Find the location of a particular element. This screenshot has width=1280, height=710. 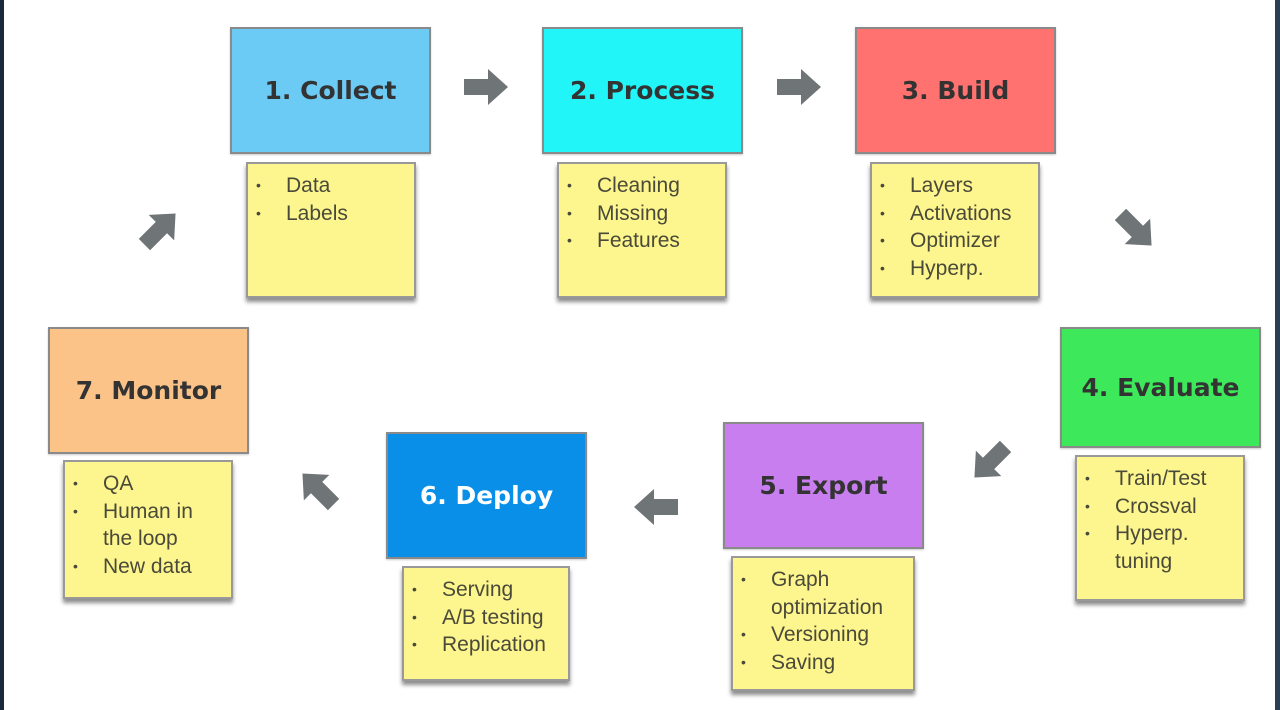

stage-5-note: Graph optimizationVersioningSaving is located at coordinates (823, 623).